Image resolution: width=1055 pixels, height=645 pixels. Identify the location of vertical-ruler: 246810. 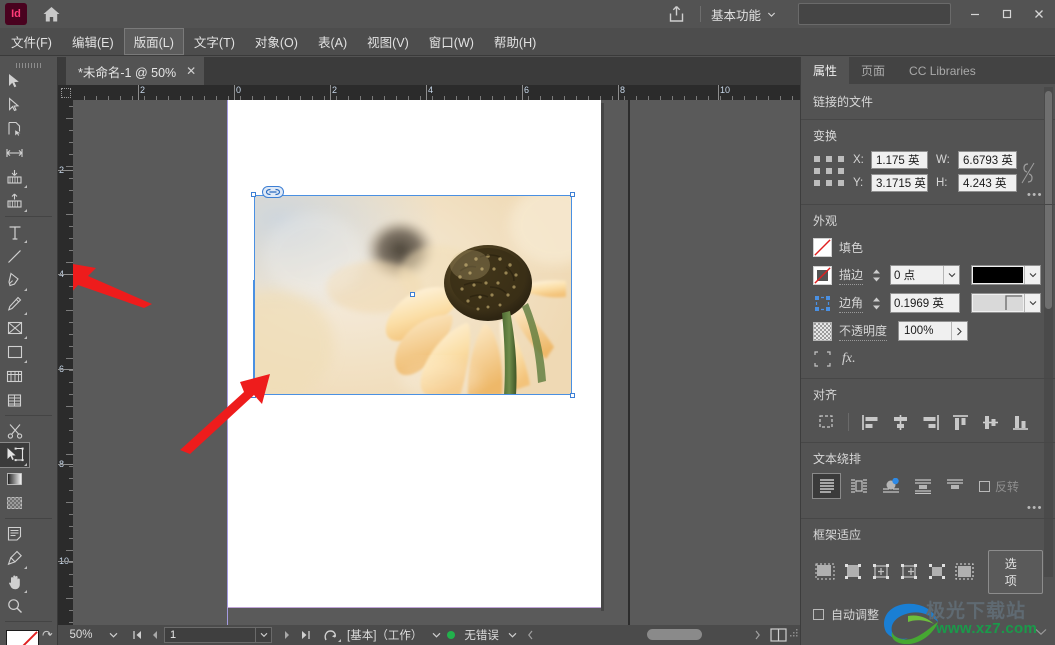
(65, 362).